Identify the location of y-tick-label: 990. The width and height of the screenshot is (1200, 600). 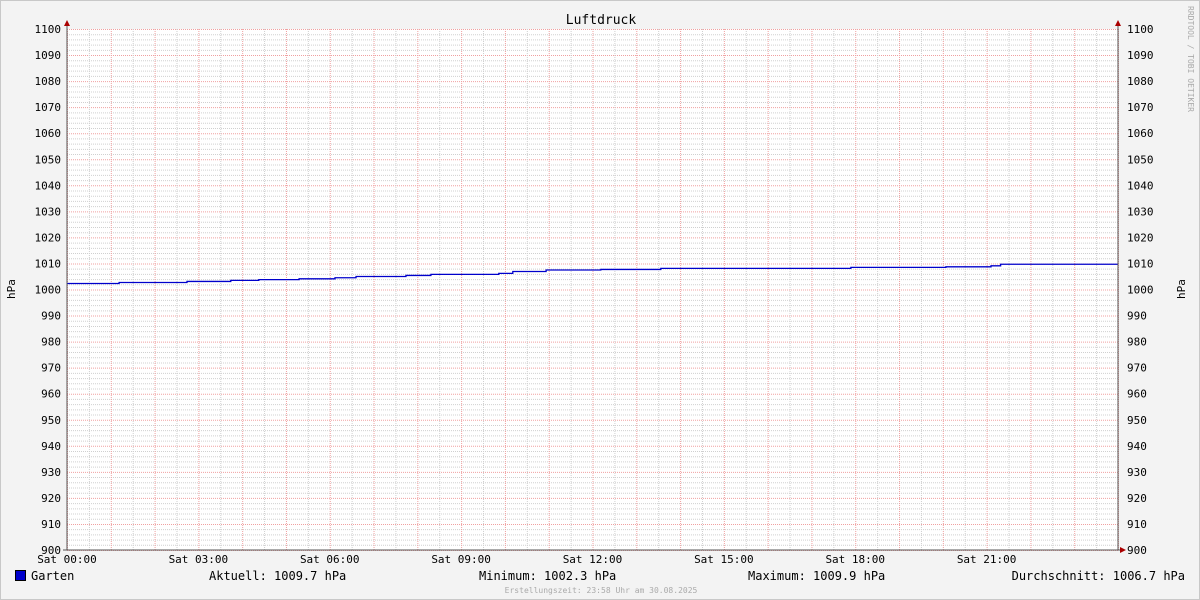
(51, 316).